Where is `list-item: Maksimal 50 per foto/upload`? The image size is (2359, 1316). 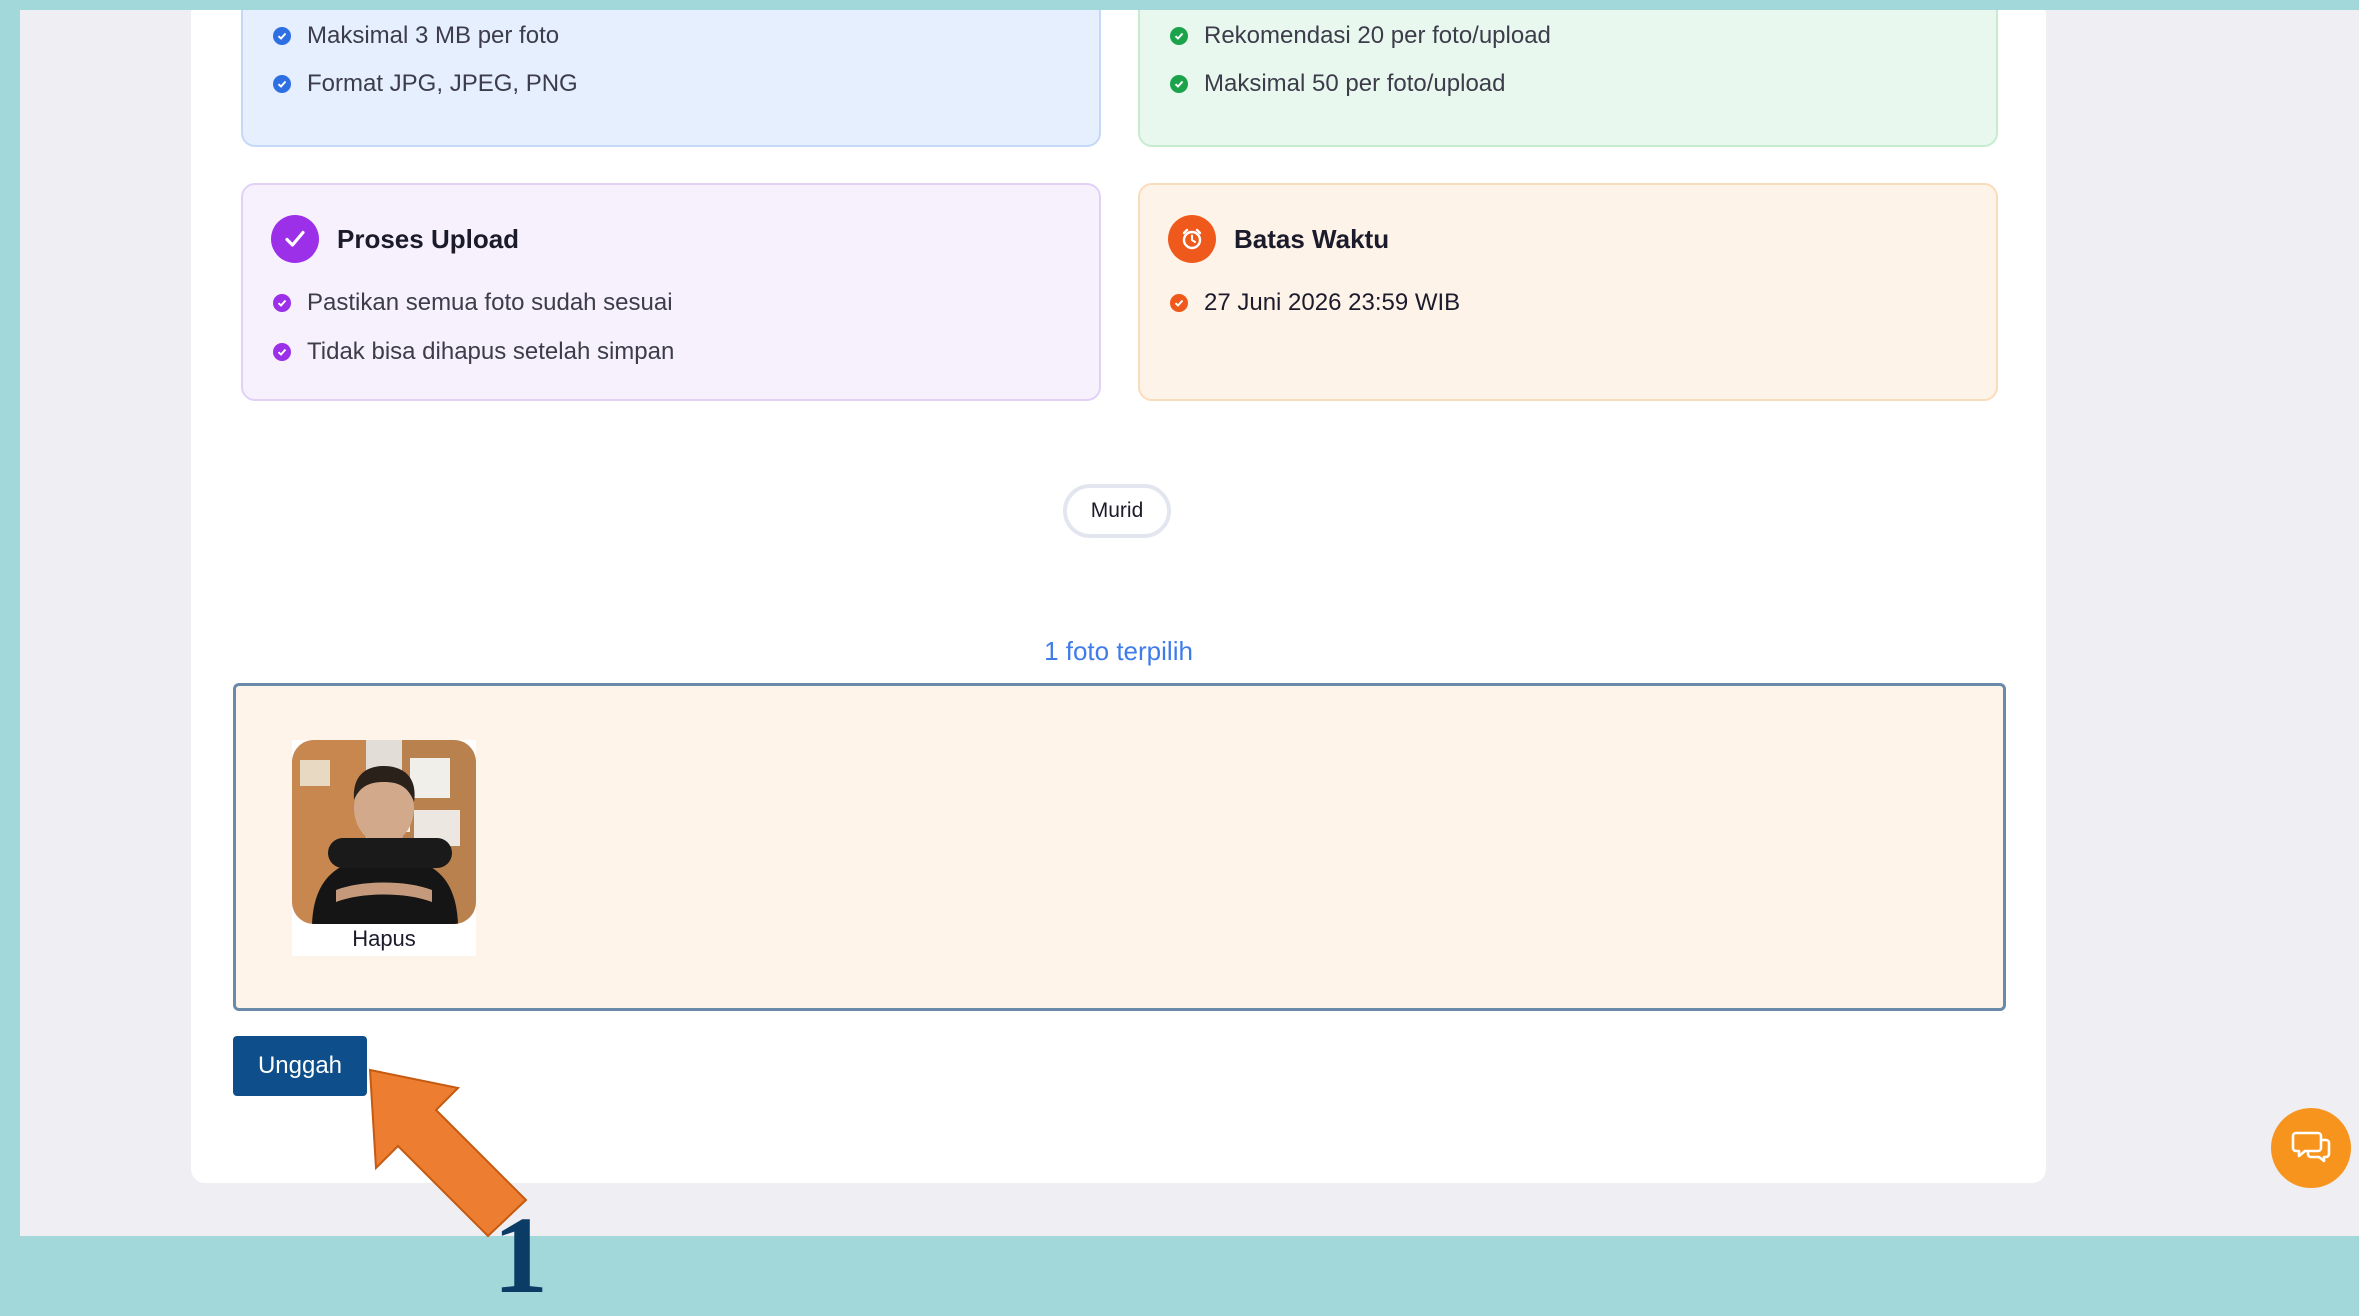 list-item: Maksimal 50 per foto/upload is located at coordinates (1338, 84).